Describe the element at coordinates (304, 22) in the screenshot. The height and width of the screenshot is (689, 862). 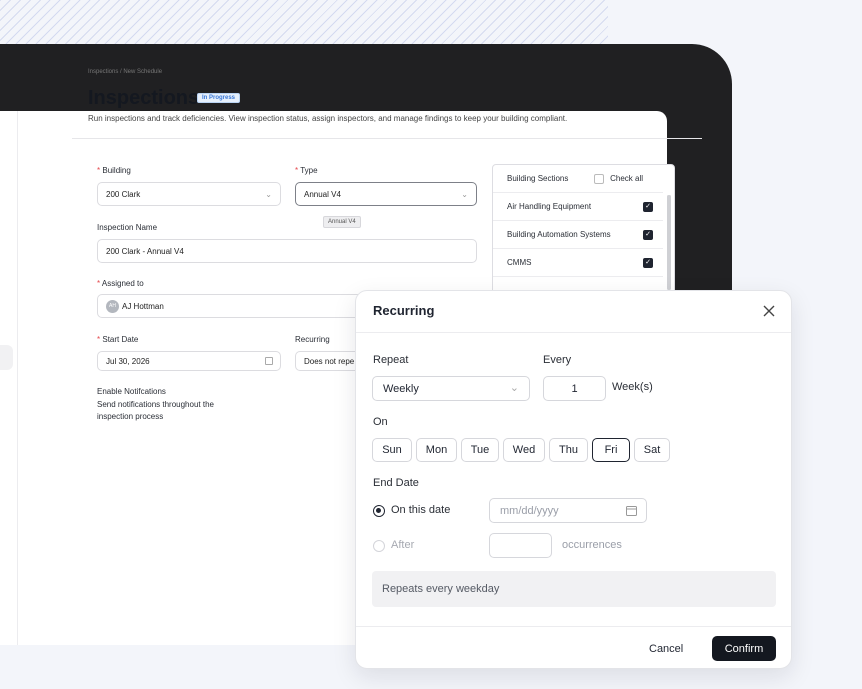
I see `background-hatch` at that location.